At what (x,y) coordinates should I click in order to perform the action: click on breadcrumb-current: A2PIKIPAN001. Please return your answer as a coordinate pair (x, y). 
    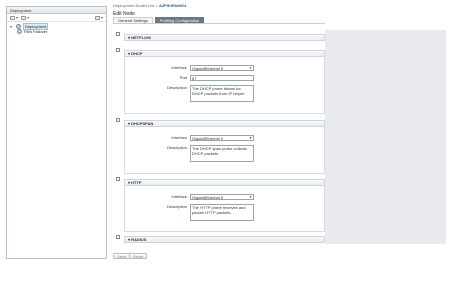
    Looking at the image, I should click on (172, 5).